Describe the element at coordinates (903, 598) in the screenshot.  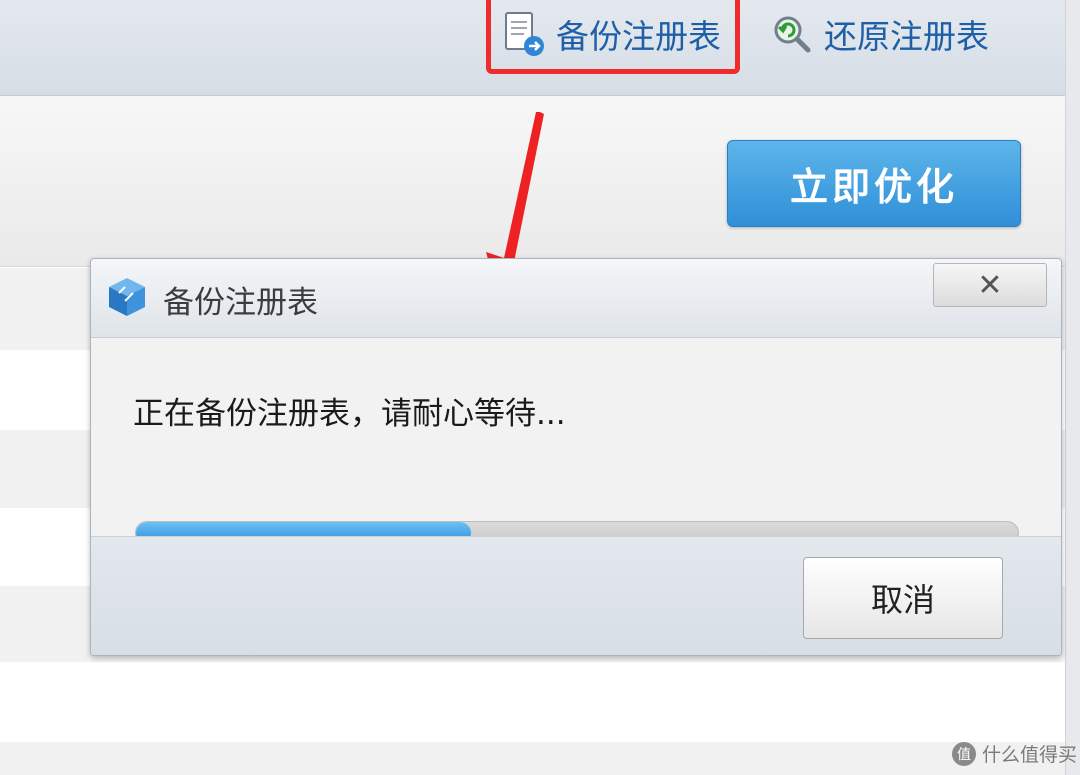
I see `cancel-button: 取消` at that location.